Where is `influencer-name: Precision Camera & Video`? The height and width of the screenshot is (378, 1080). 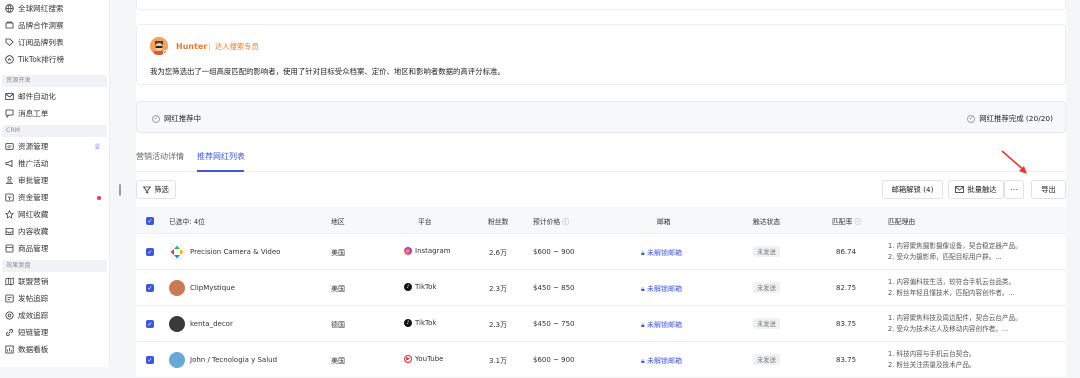 influencer-name: Precision Camera & Video is located at coordinates (235, 252).